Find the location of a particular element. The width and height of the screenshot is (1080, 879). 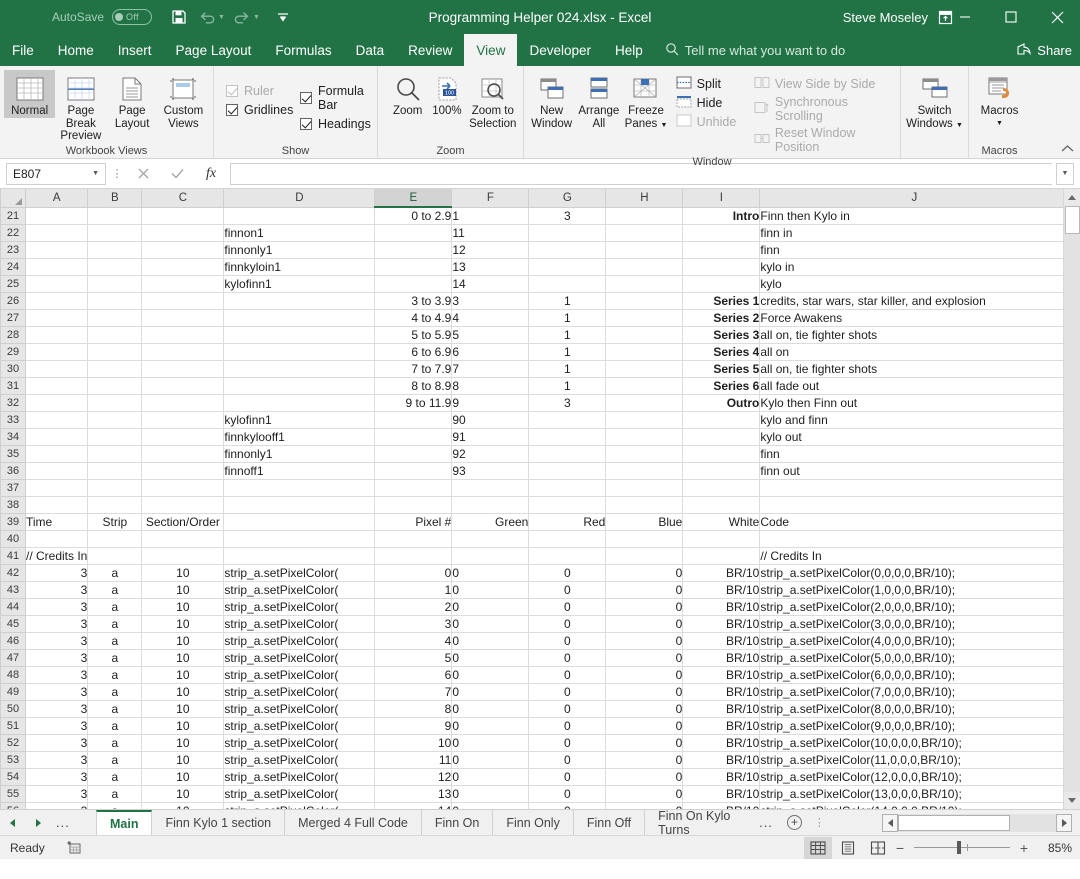

grid-cell: strip_a.setPixelColor(13,0,0,0,BR/10); is located at coordinates (914, 794).